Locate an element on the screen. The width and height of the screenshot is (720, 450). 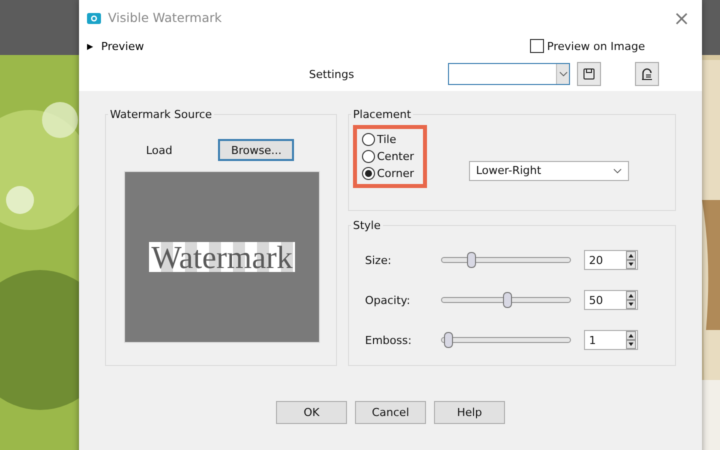
group-title: Watermark Source is located at coordinates (161, 114).